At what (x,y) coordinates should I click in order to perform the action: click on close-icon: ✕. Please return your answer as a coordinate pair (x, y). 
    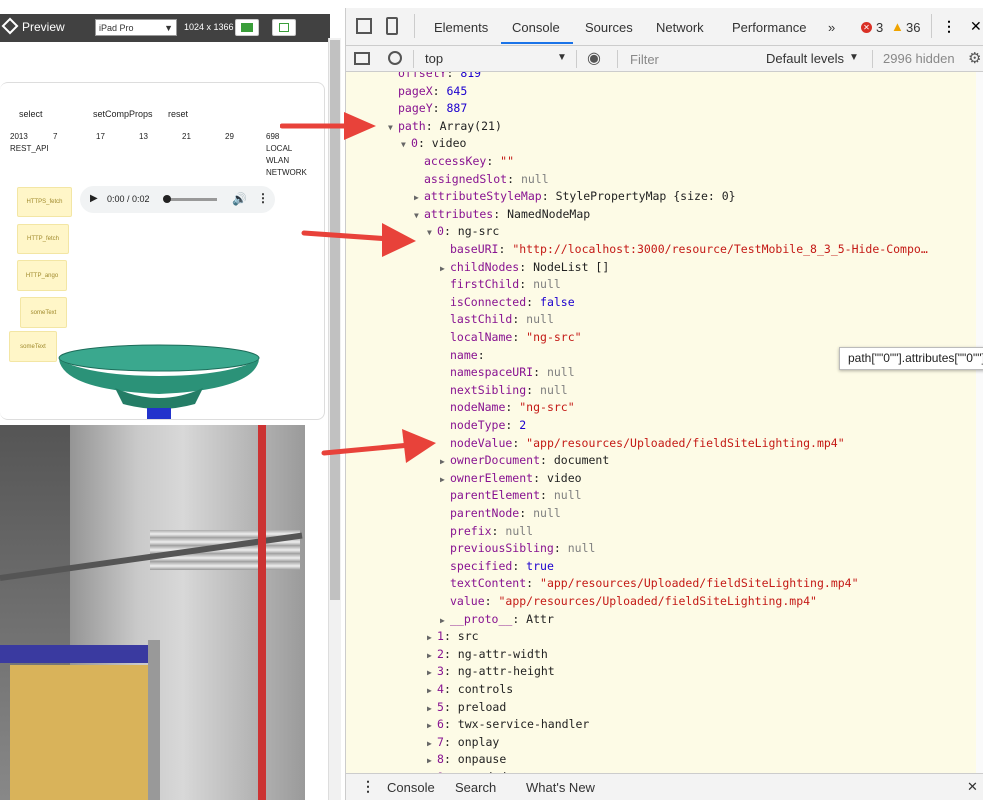
    Looking at the image, I should click on (976, 26).